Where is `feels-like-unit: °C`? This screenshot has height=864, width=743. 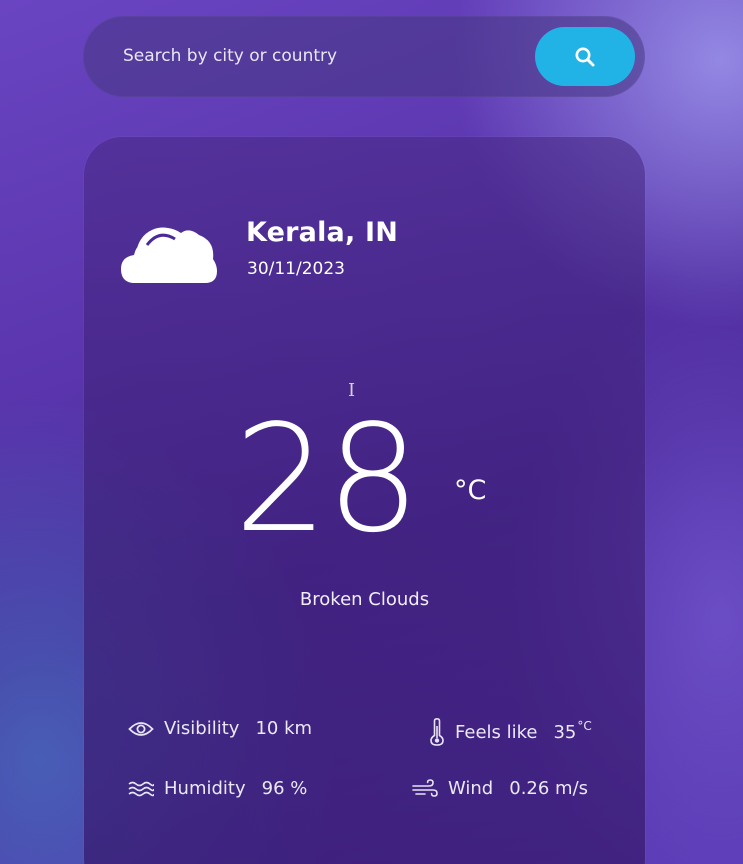
feels-like-unit: °C is located at coordinates (584, 725).